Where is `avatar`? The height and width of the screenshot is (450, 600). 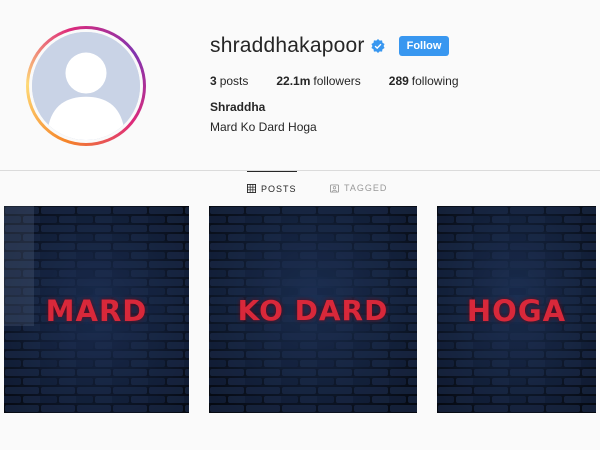
avatar is located at coordinates (86, 86).